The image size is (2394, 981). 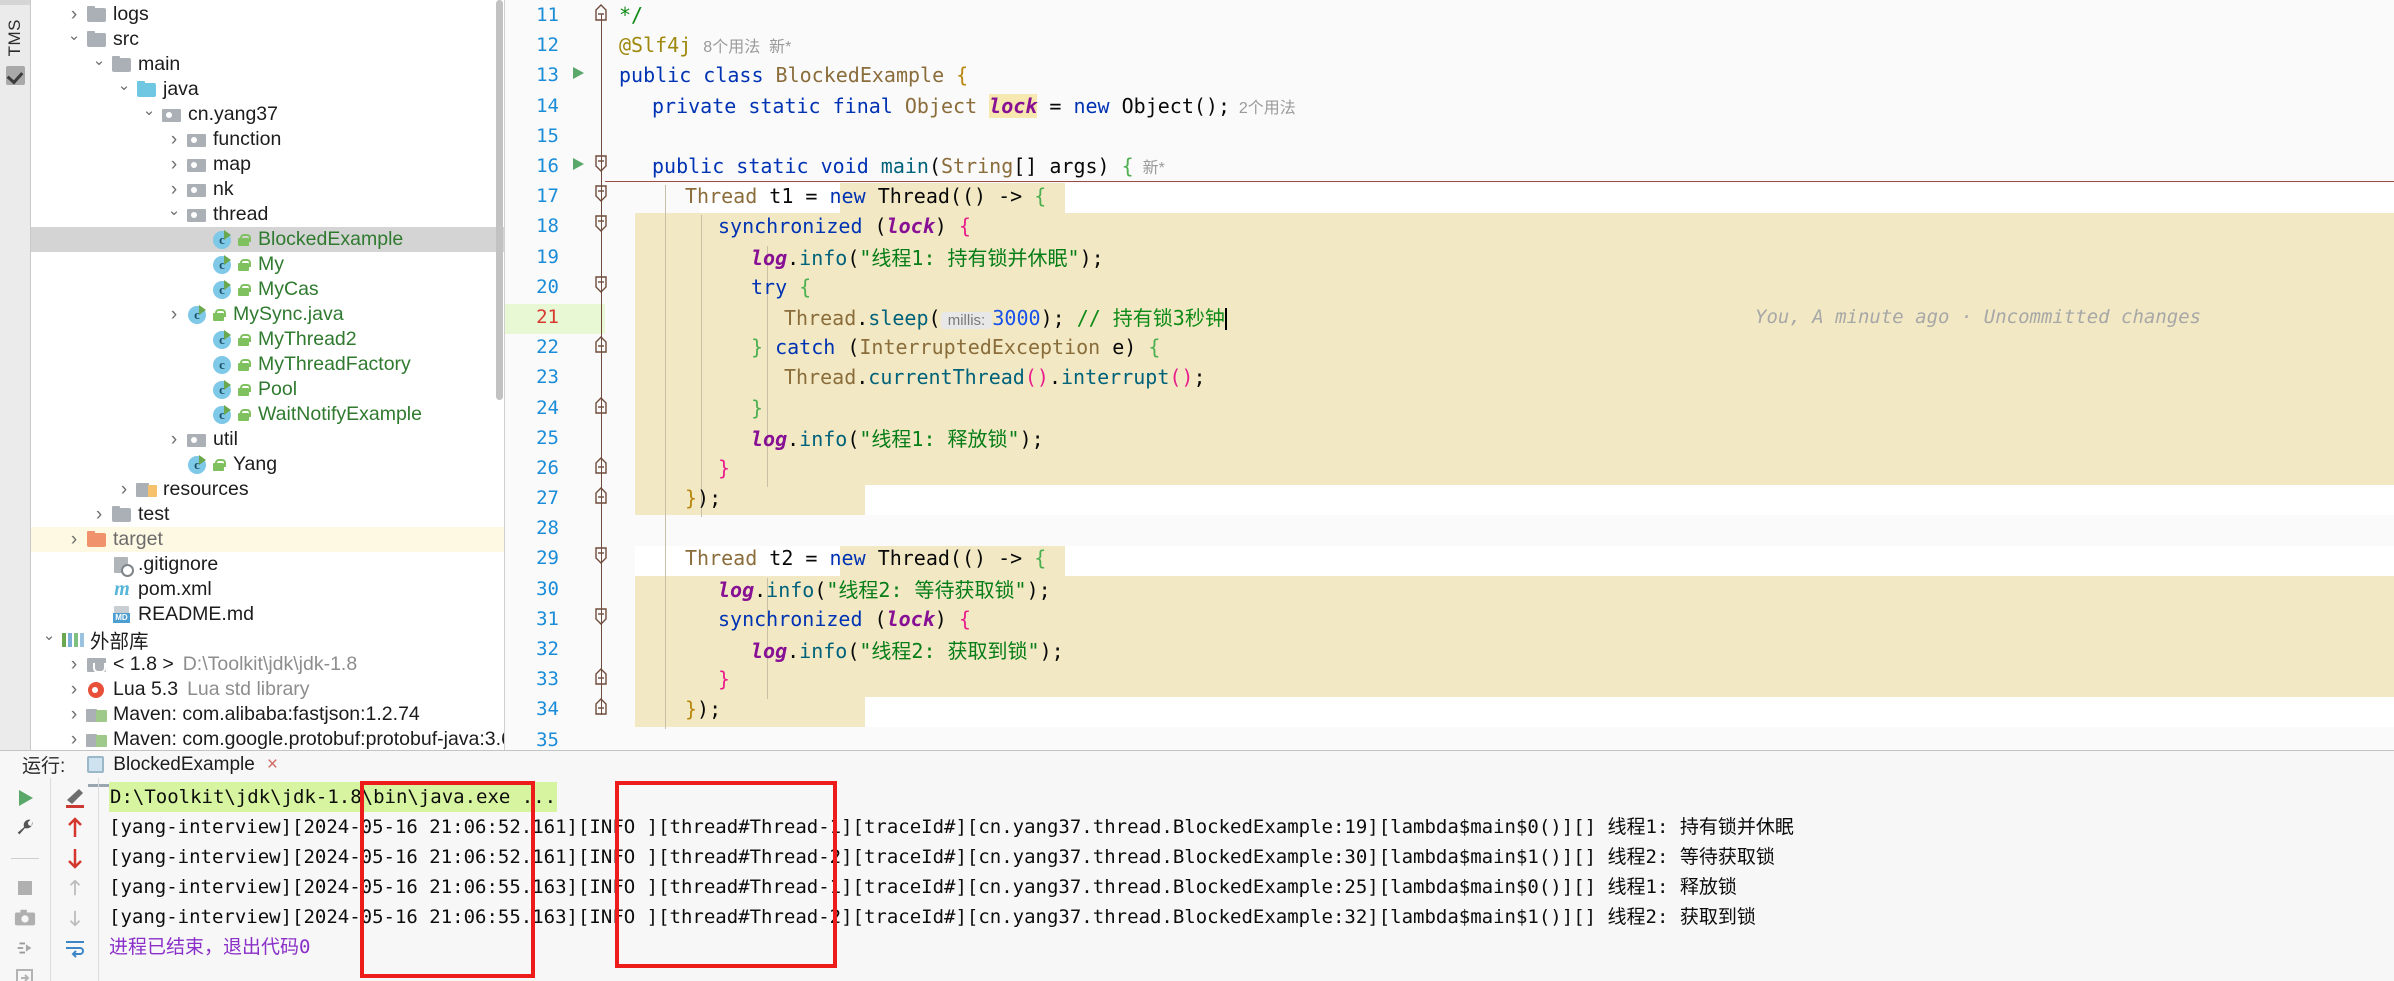 I want to click on code-line-13: 13 public class BlockedExample {, so click(x=1449, y=75).